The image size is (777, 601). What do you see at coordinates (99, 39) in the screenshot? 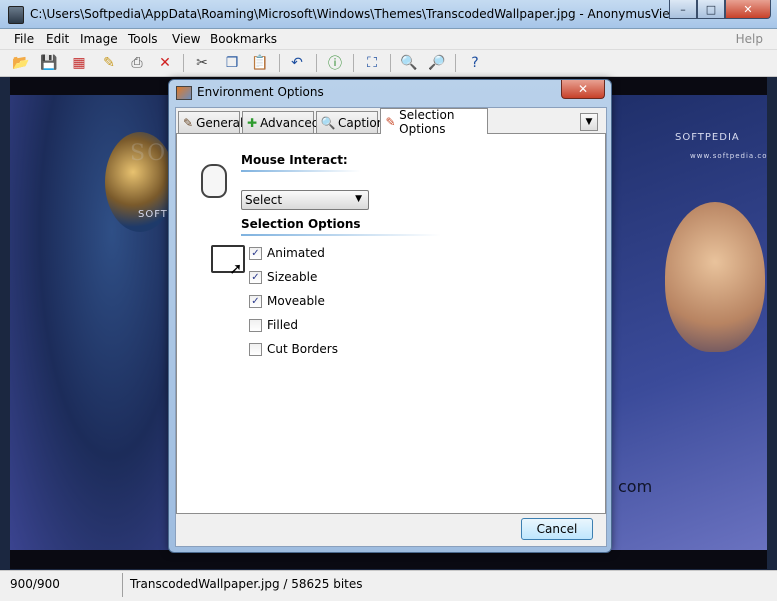
I see `menu-image: Image` at bounding box center [99, 39].